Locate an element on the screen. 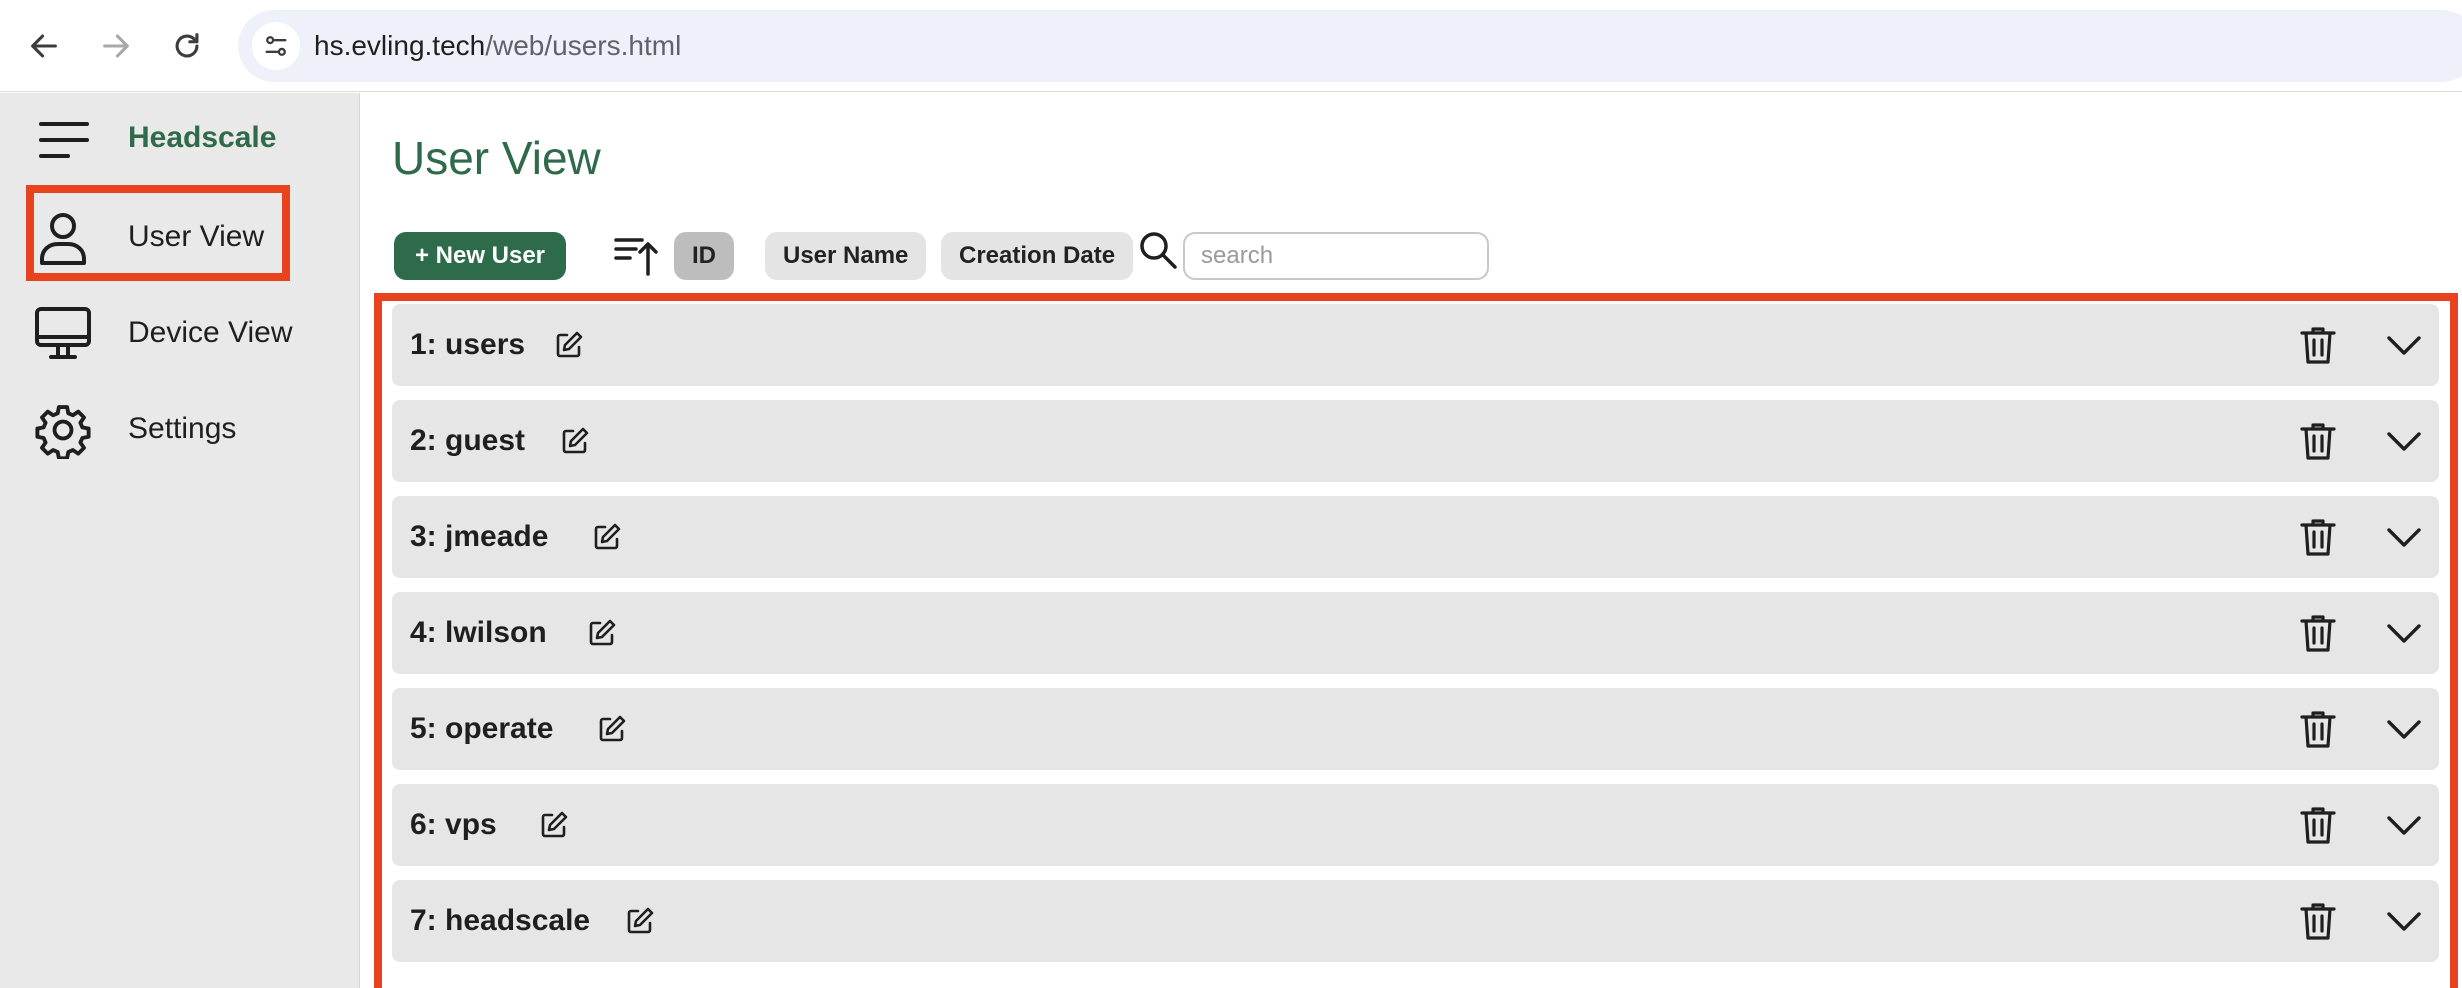 This screenshot has height=988, width=2462. address-bar: hs.evling.tech/web/users.html is located at coordinates (1350, 46).